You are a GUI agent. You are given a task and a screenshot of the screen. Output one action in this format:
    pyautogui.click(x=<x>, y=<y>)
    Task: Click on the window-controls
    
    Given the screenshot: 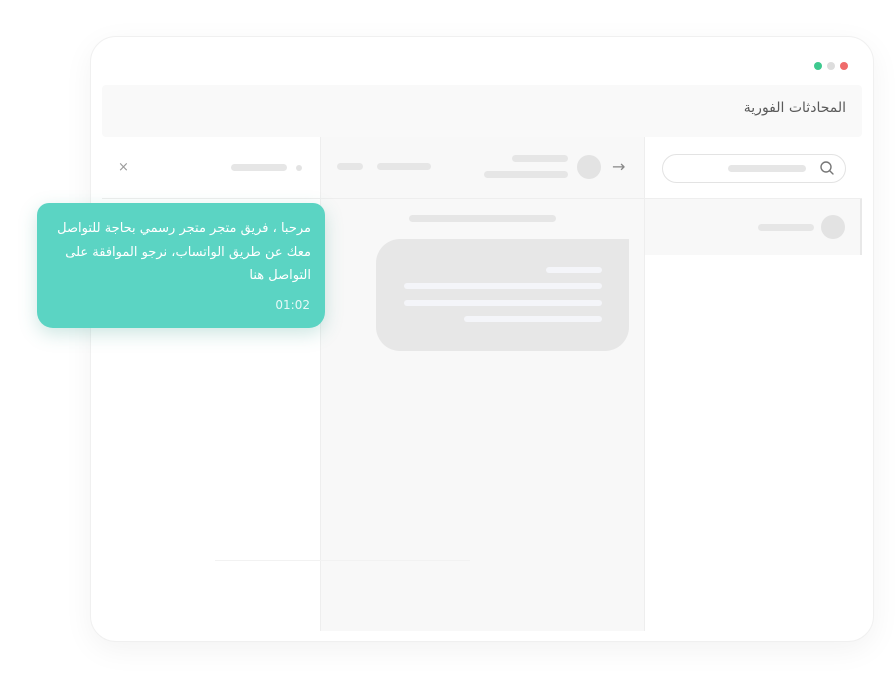 What is the action you would take?
    pyautogui.click(x=831, y=66)
    